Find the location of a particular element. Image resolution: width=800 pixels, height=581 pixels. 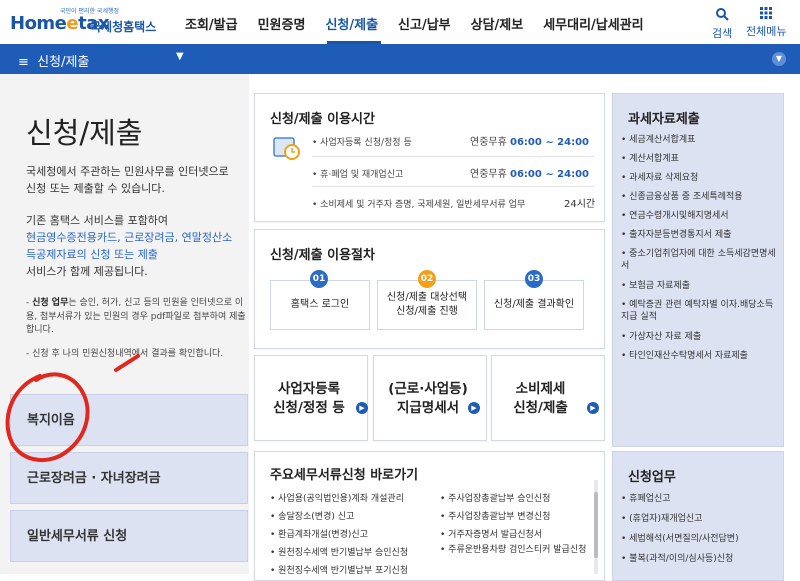

doc-link: • 거주자증명서 발급신청서 is located at coordinates (491, 533).